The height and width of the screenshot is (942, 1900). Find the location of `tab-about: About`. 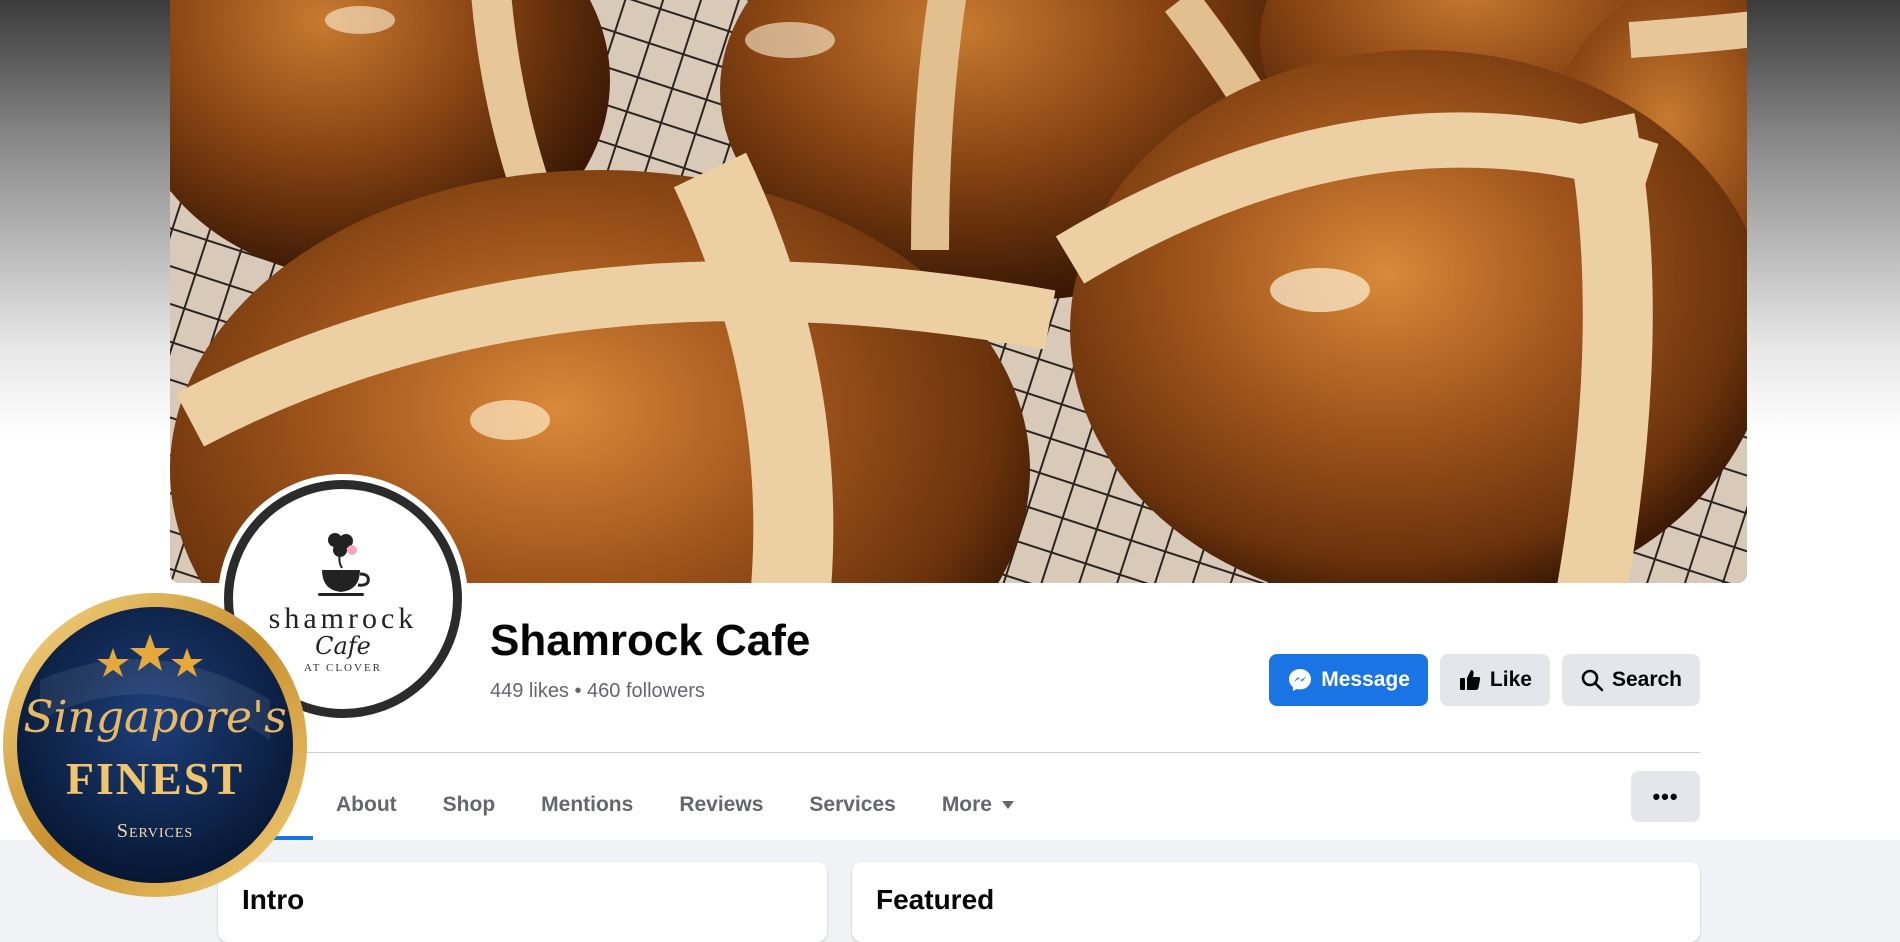

tab-about: About is located at coordinates (366, 805).